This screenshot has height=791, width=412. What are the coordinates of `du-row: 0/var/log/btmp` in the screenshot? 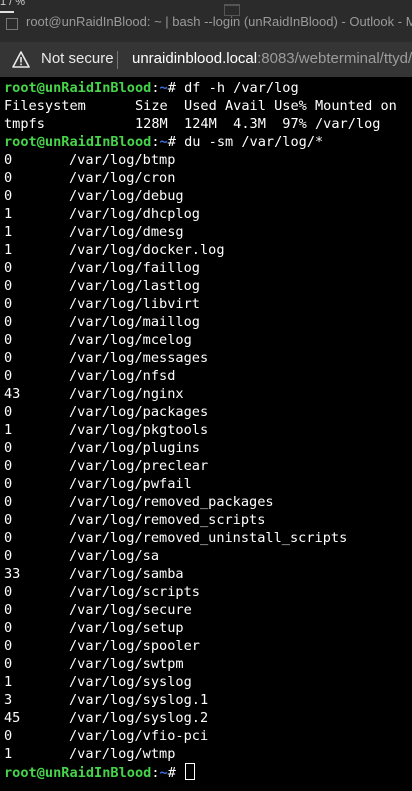 It's located at (89, 160).